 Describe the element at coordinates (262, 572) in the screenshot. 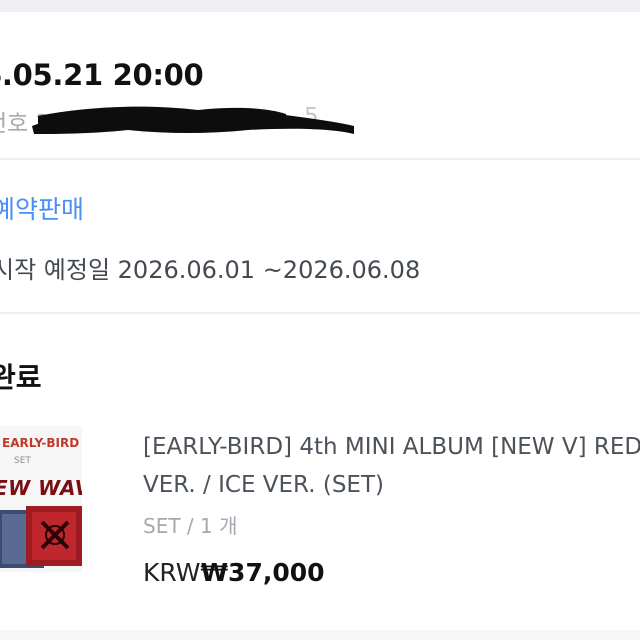

I see `price-value: ₩37,000` at that location.